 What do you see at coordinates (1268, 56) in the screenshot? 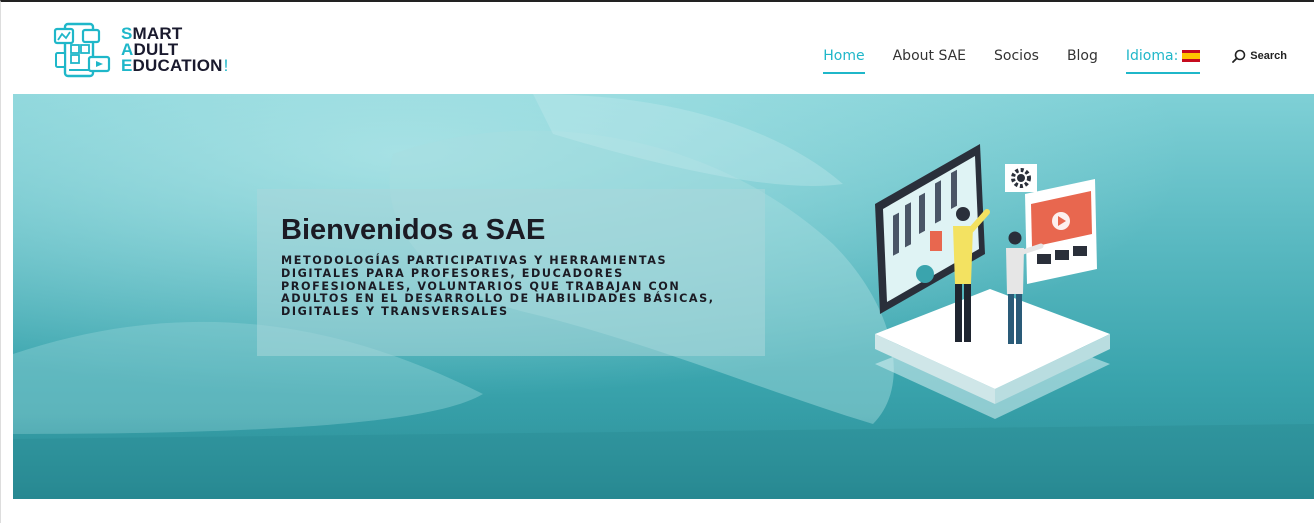
I see `search-label: Search` at bounding box center [1268, 56].